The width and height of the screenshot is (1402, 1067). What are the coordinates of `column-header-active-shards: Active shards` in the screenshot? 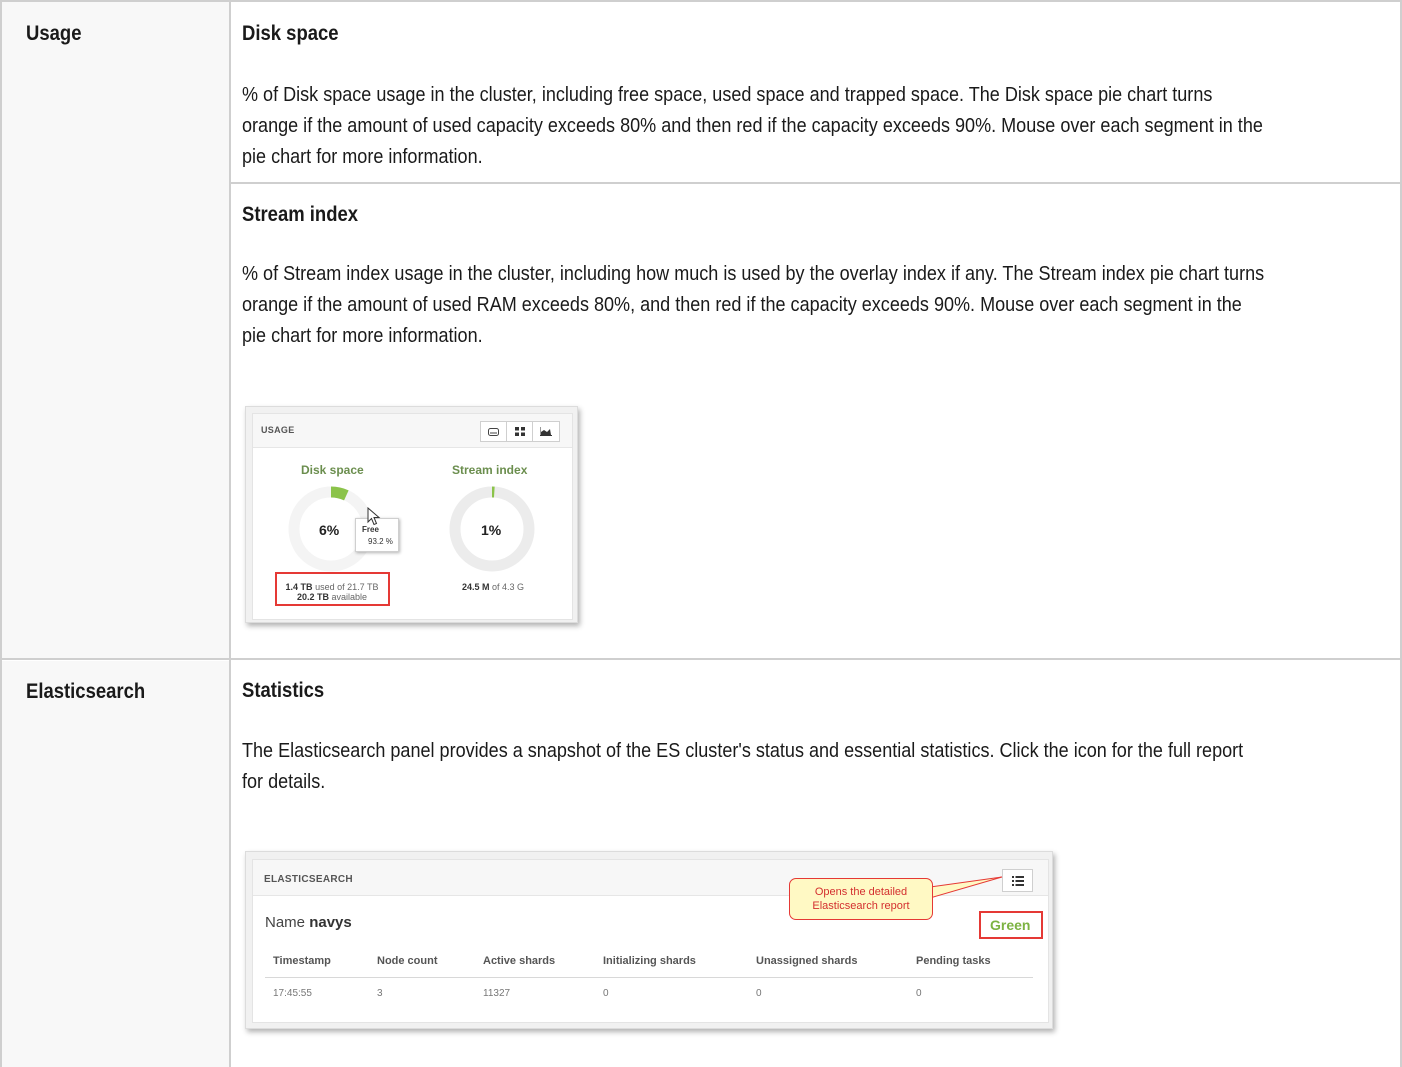 It's located at (519, 961).